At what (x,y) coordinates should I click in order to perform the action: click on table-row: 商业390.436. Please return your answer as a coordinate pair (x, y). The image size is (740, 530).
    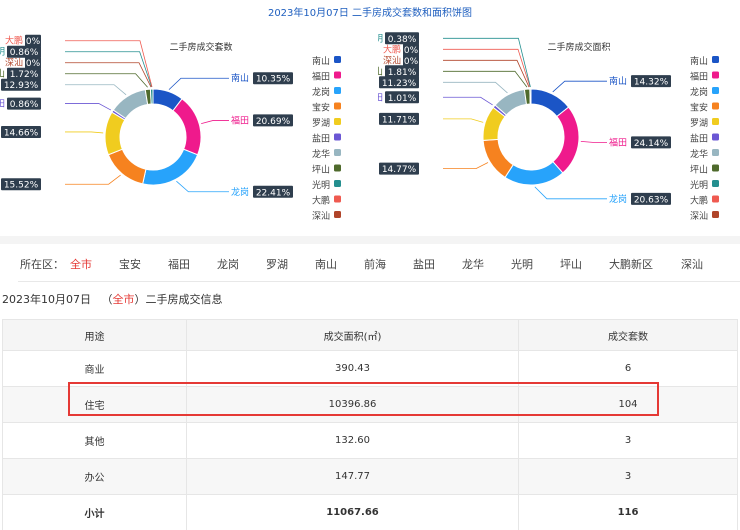
    Looking at the image, I should click on (370, 369).